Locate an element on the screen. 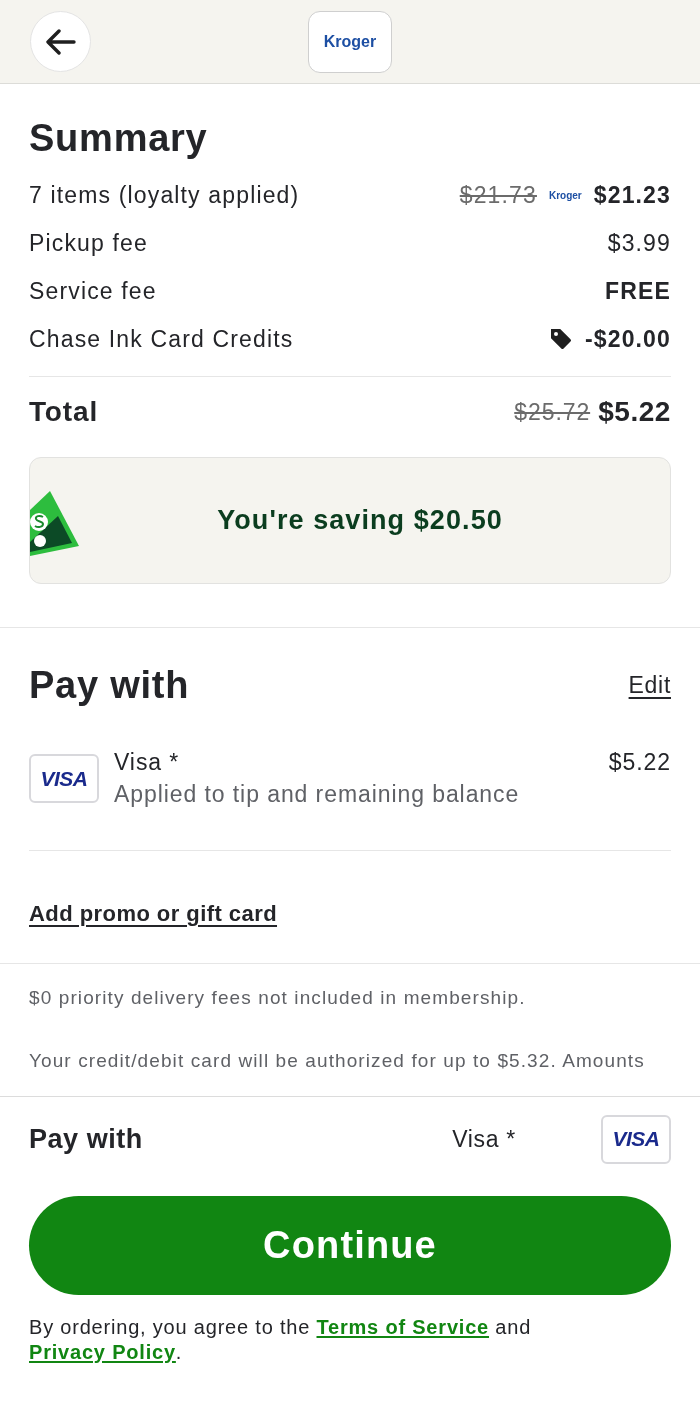  continue-button: Continue is located at coordinates (350, 1245).